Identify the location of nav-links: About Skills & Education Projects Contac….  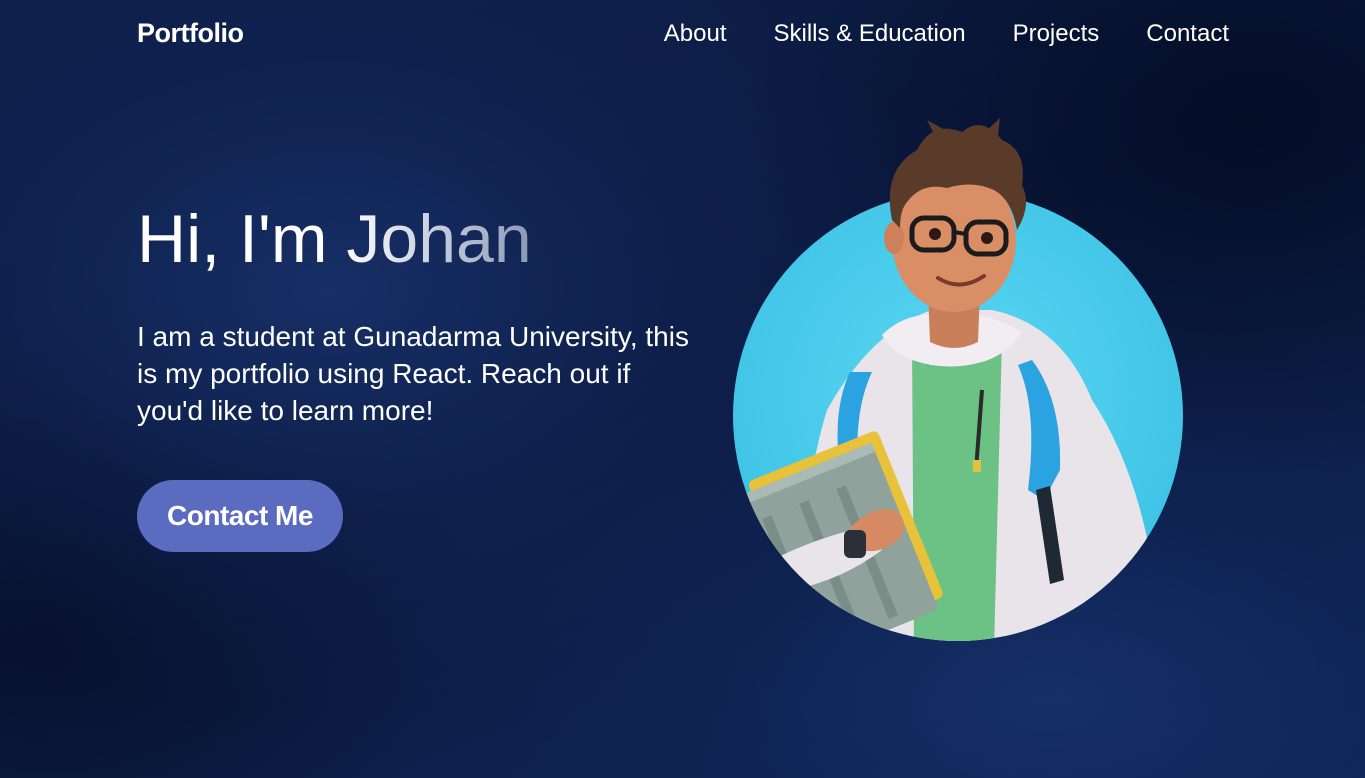
(946, 34).